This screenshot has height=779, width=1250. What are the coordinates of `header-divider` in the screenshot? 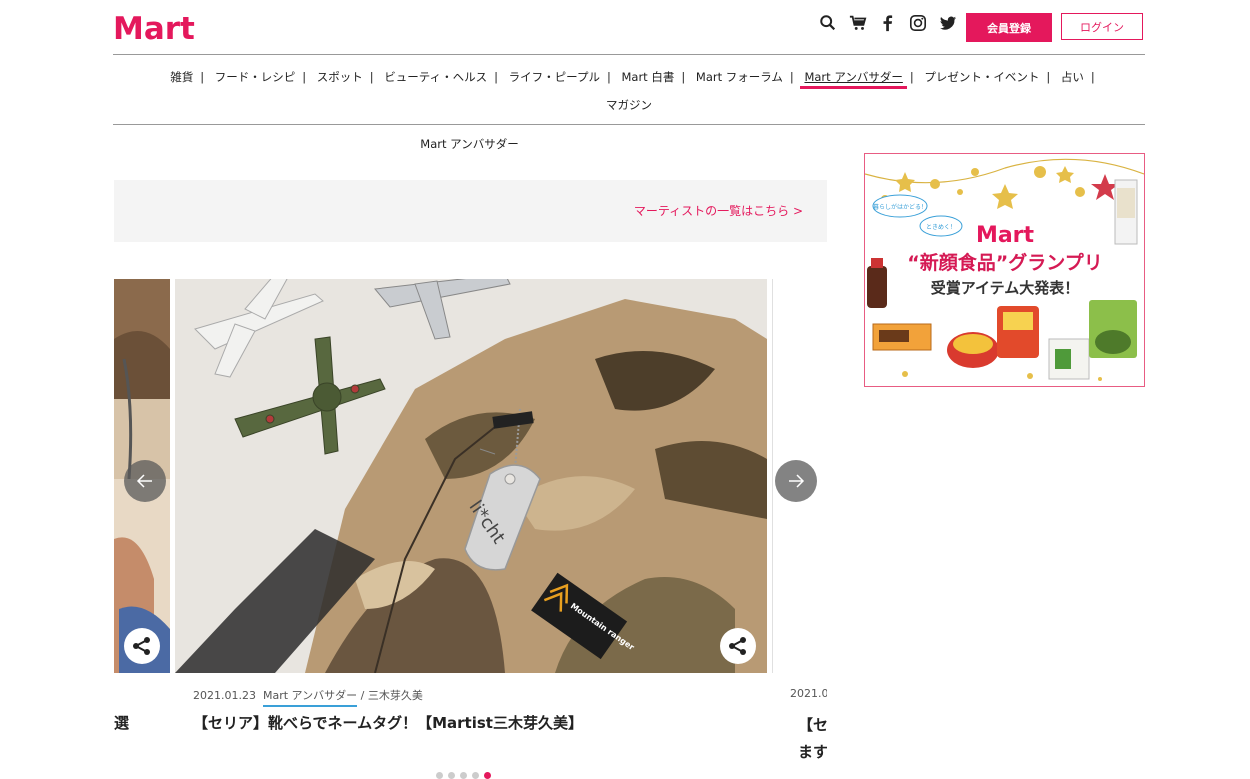 It's located at (629, 54).